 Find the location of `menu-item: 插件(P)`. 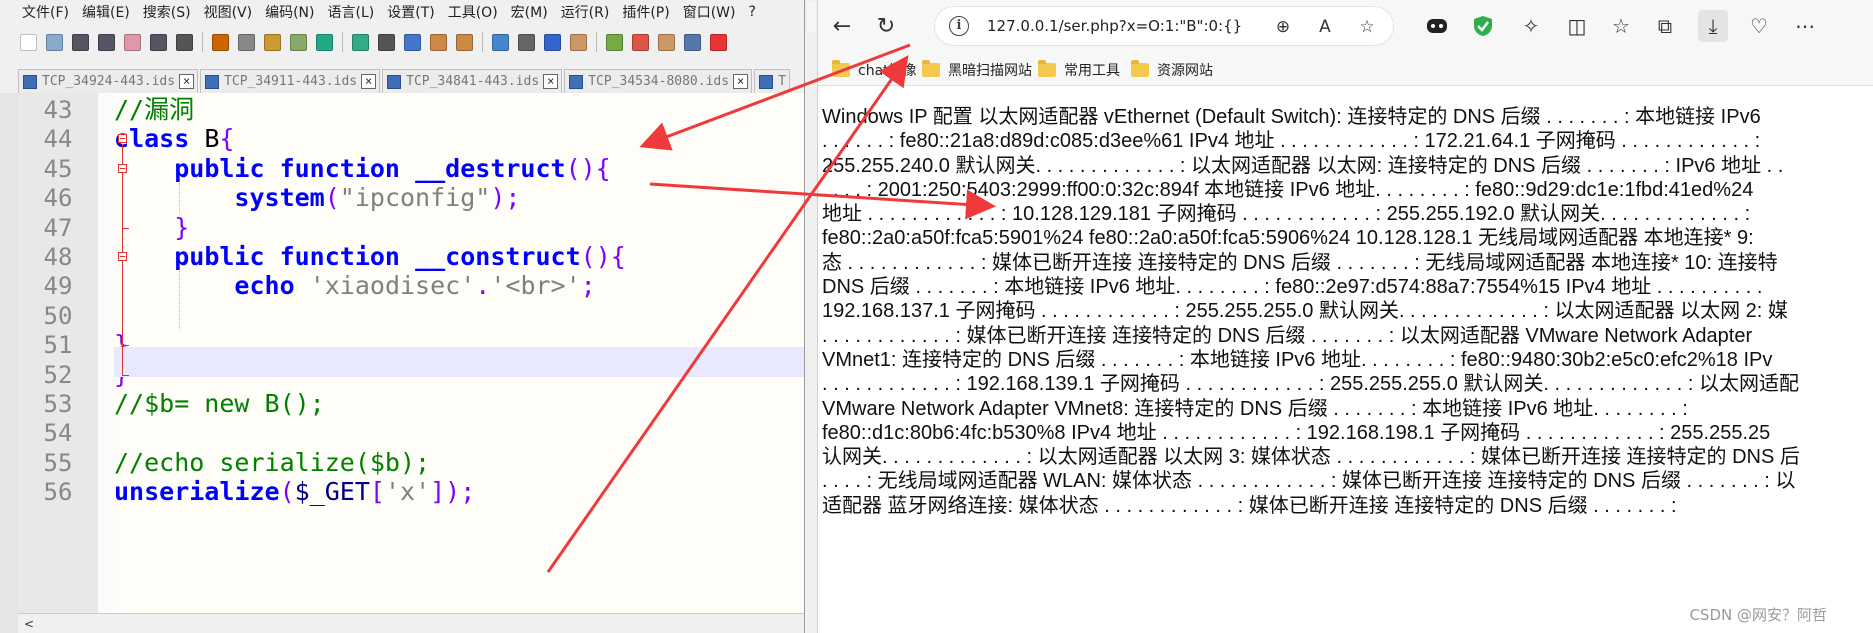

menu-item: 插件(P) is located at coordinates (645, 12).